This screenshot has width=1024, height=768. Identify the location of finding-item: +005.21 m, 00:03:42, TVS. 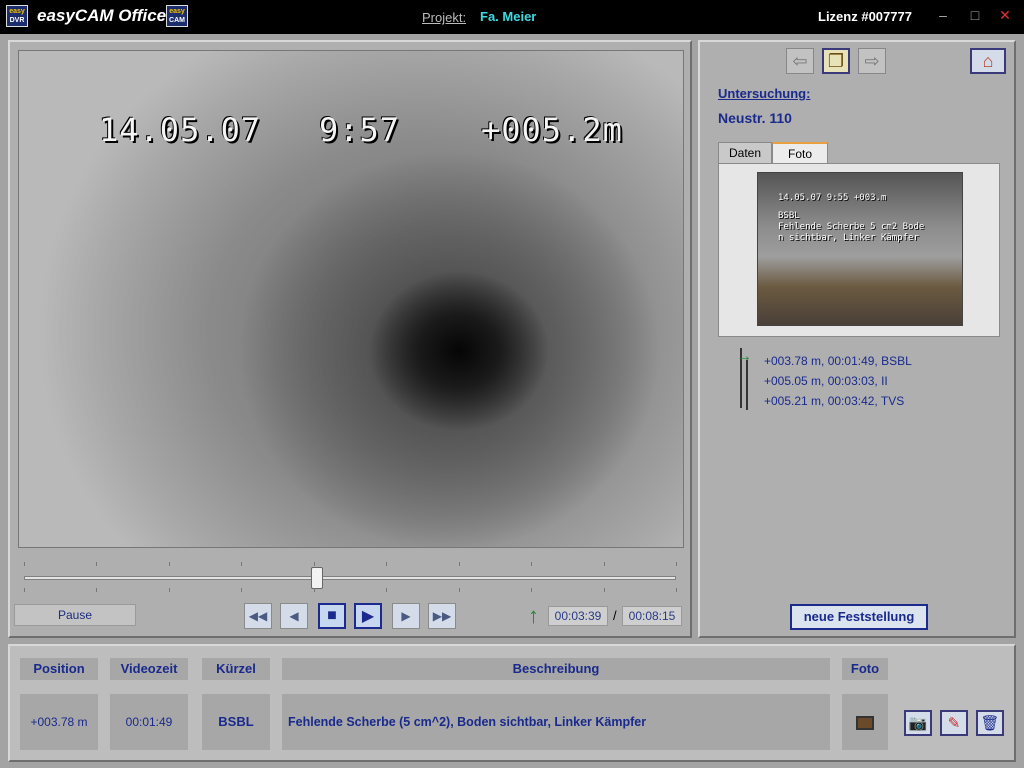
(834, 401).